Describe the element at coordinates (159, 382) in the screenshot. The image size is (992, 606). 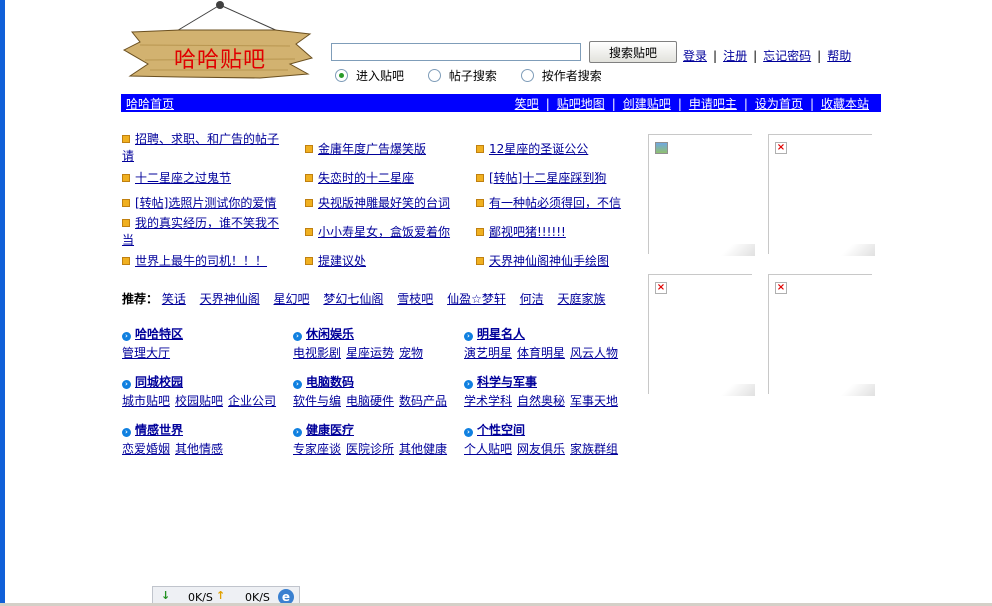
I see `category-title: 同城校园` at that location.